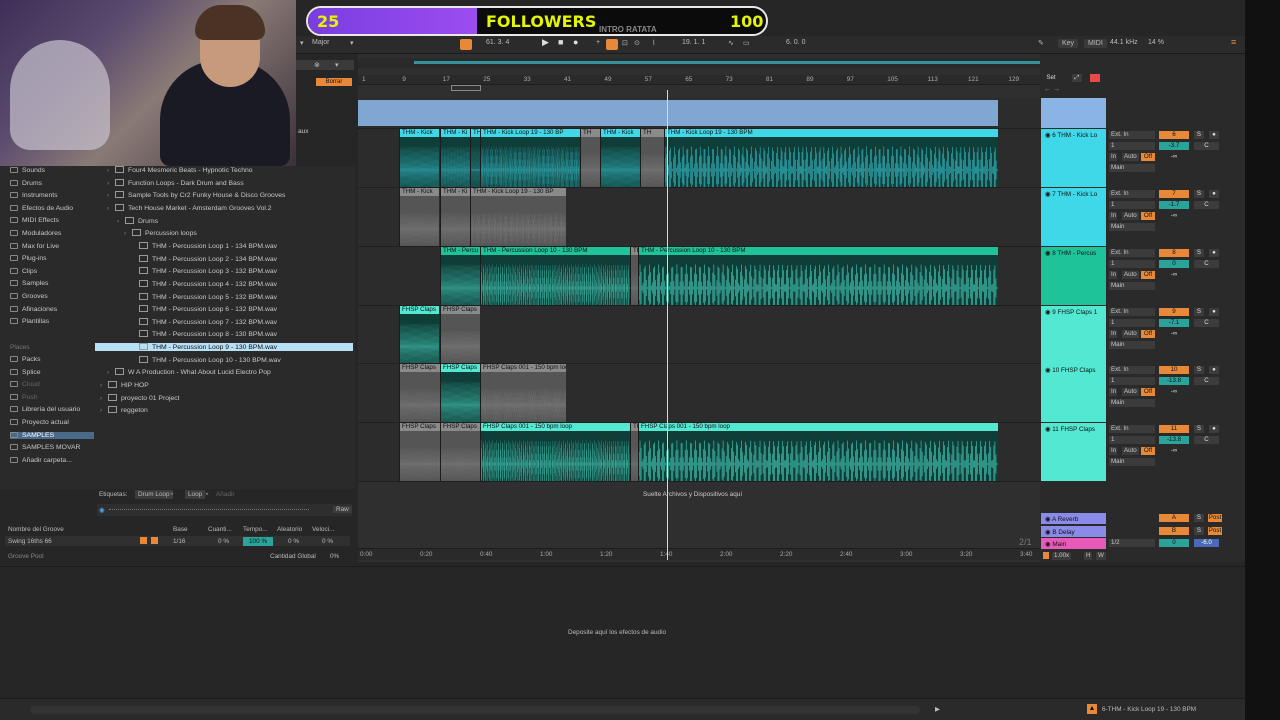 The width and height of the screenshot is (1280, 720). Describe the element at coordinates (518, 217) in the screenshot. I see `audio-clip: THM - Kick Loop 19 - 130 BP` at that location.